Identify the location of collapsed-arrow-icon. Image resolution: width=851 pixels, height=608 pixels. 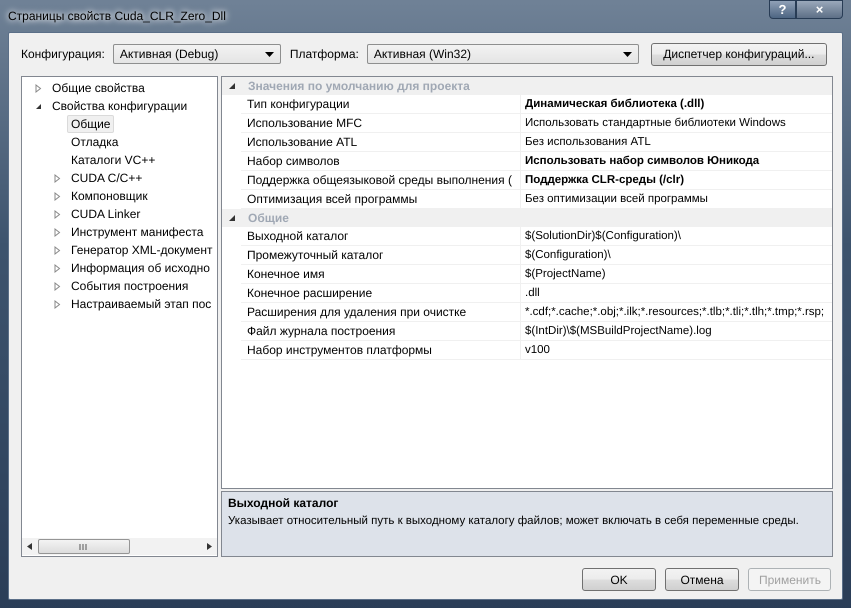
(38, 88).